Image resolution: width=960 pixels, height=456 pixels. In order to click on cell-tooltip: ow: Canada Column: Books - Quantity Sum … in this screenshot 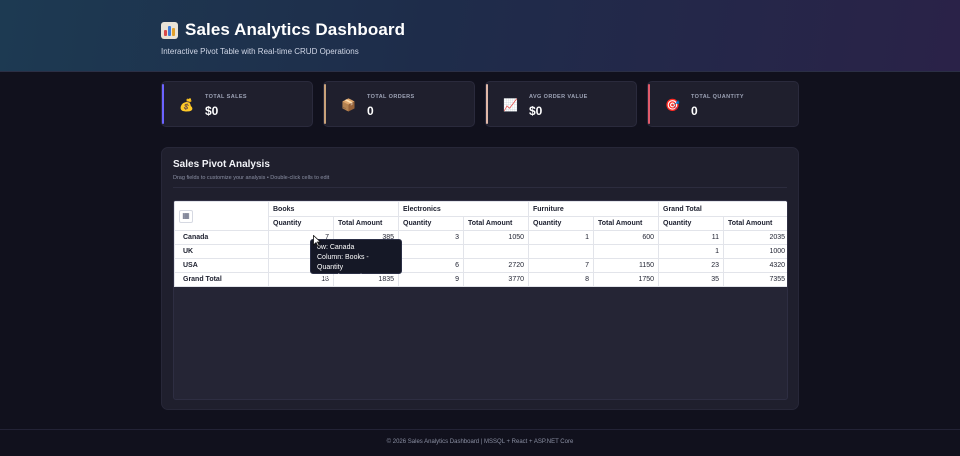, I will do `click(356, 260)`.